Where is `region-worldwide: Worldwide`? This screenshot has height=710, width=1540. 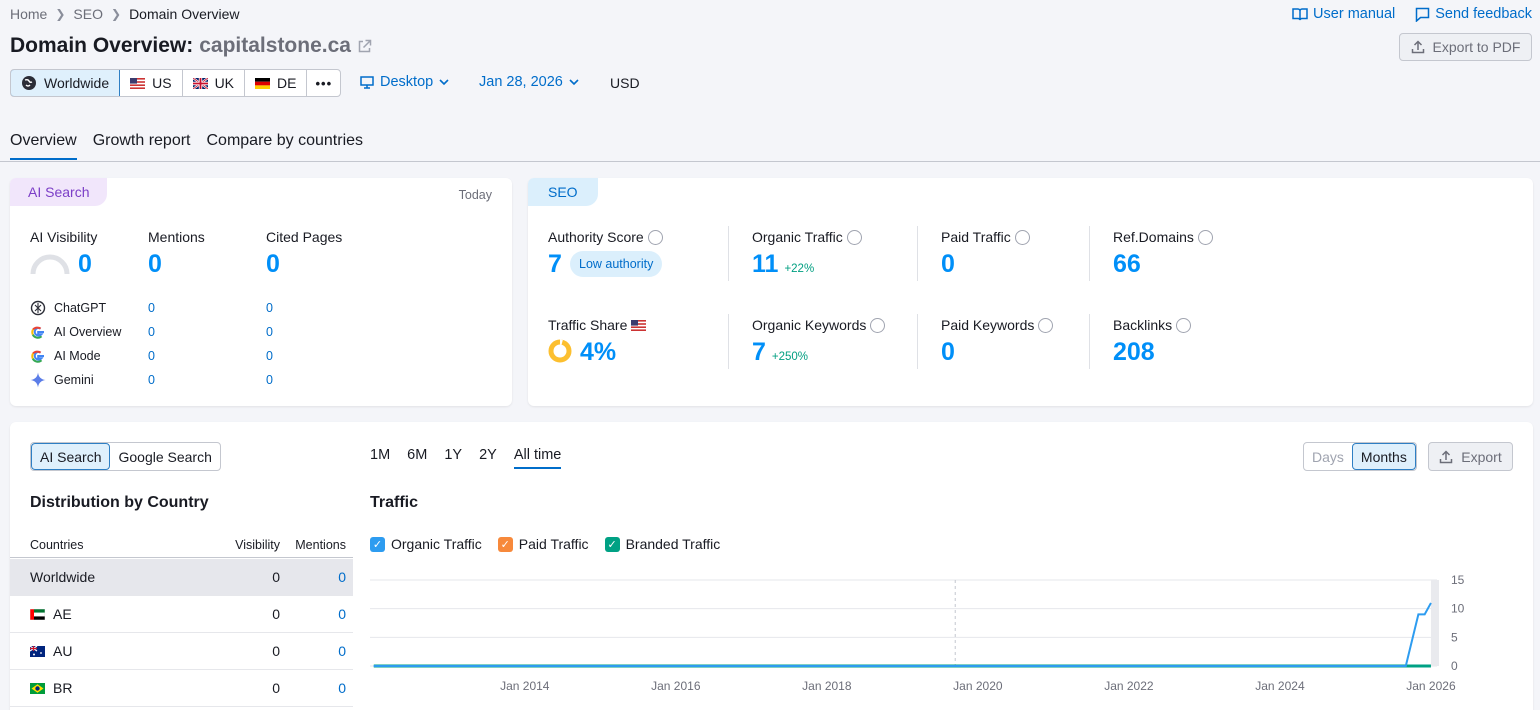 region-worldwide: Worldwide is located at coordinates (66, 83).